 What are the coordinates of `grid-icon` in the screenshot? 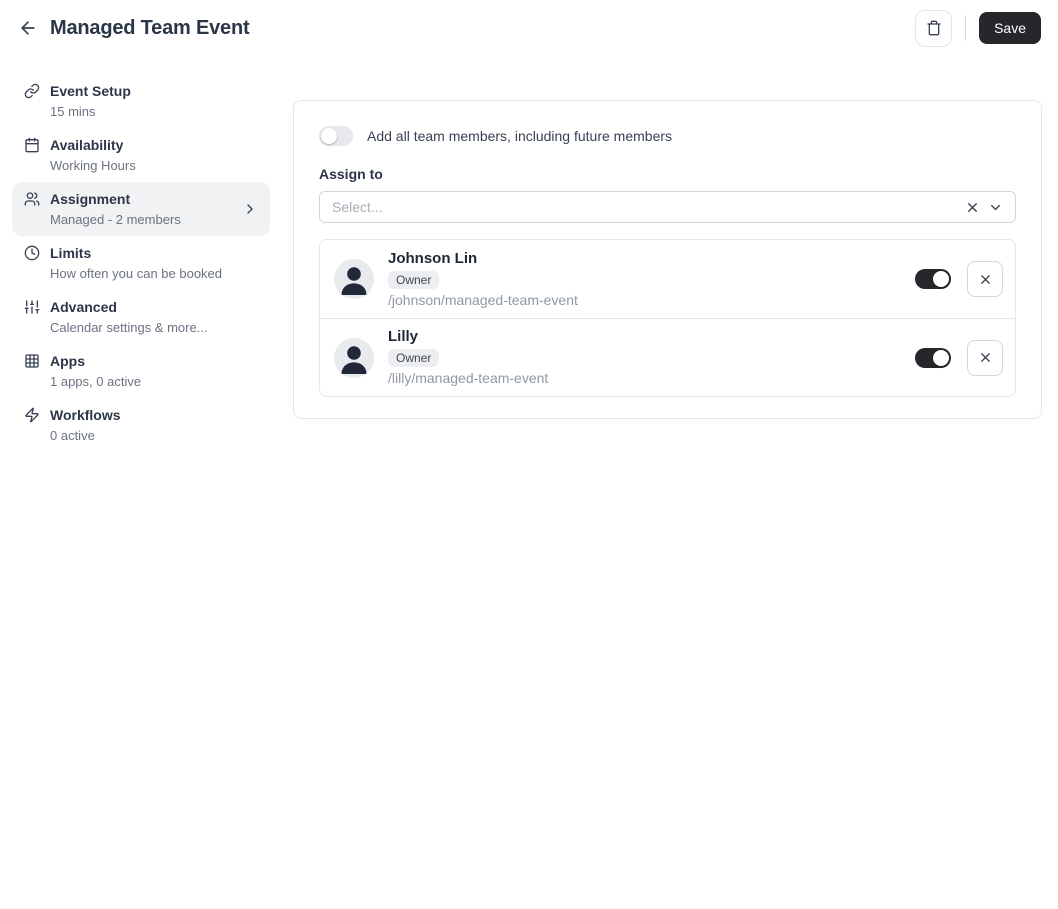 It's located at (32, 361).